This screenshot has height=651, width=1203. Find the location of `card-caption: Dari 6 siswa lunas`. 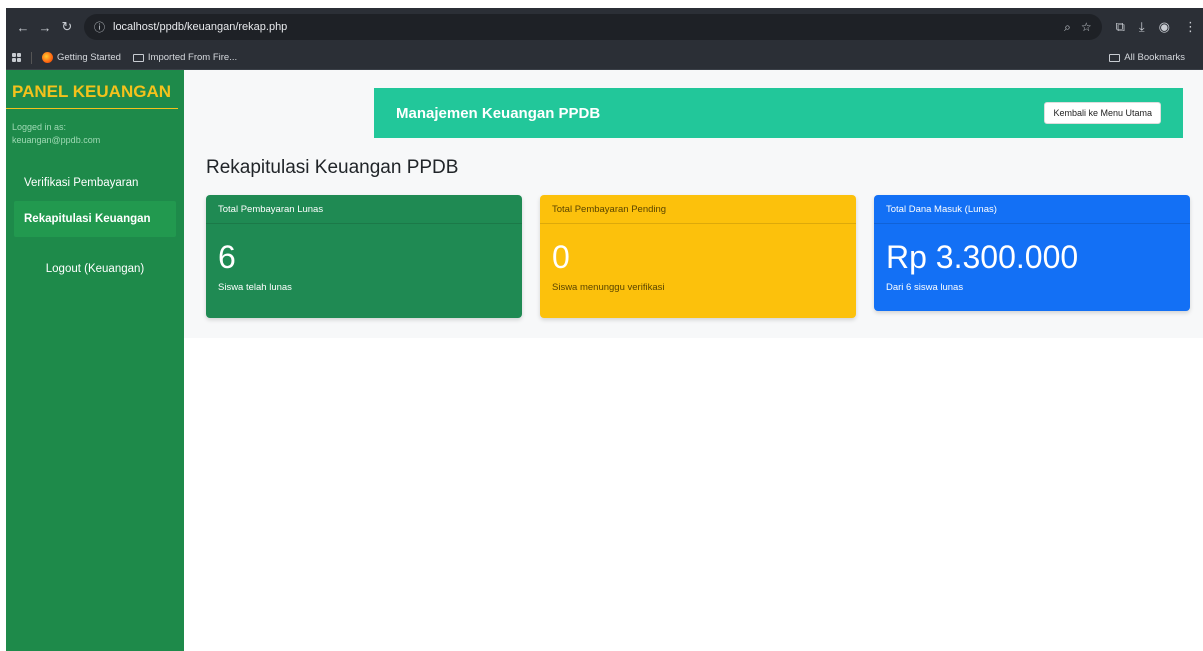

card-caption: Dari 6 siswa lunas is located at coordinates (925, 287).